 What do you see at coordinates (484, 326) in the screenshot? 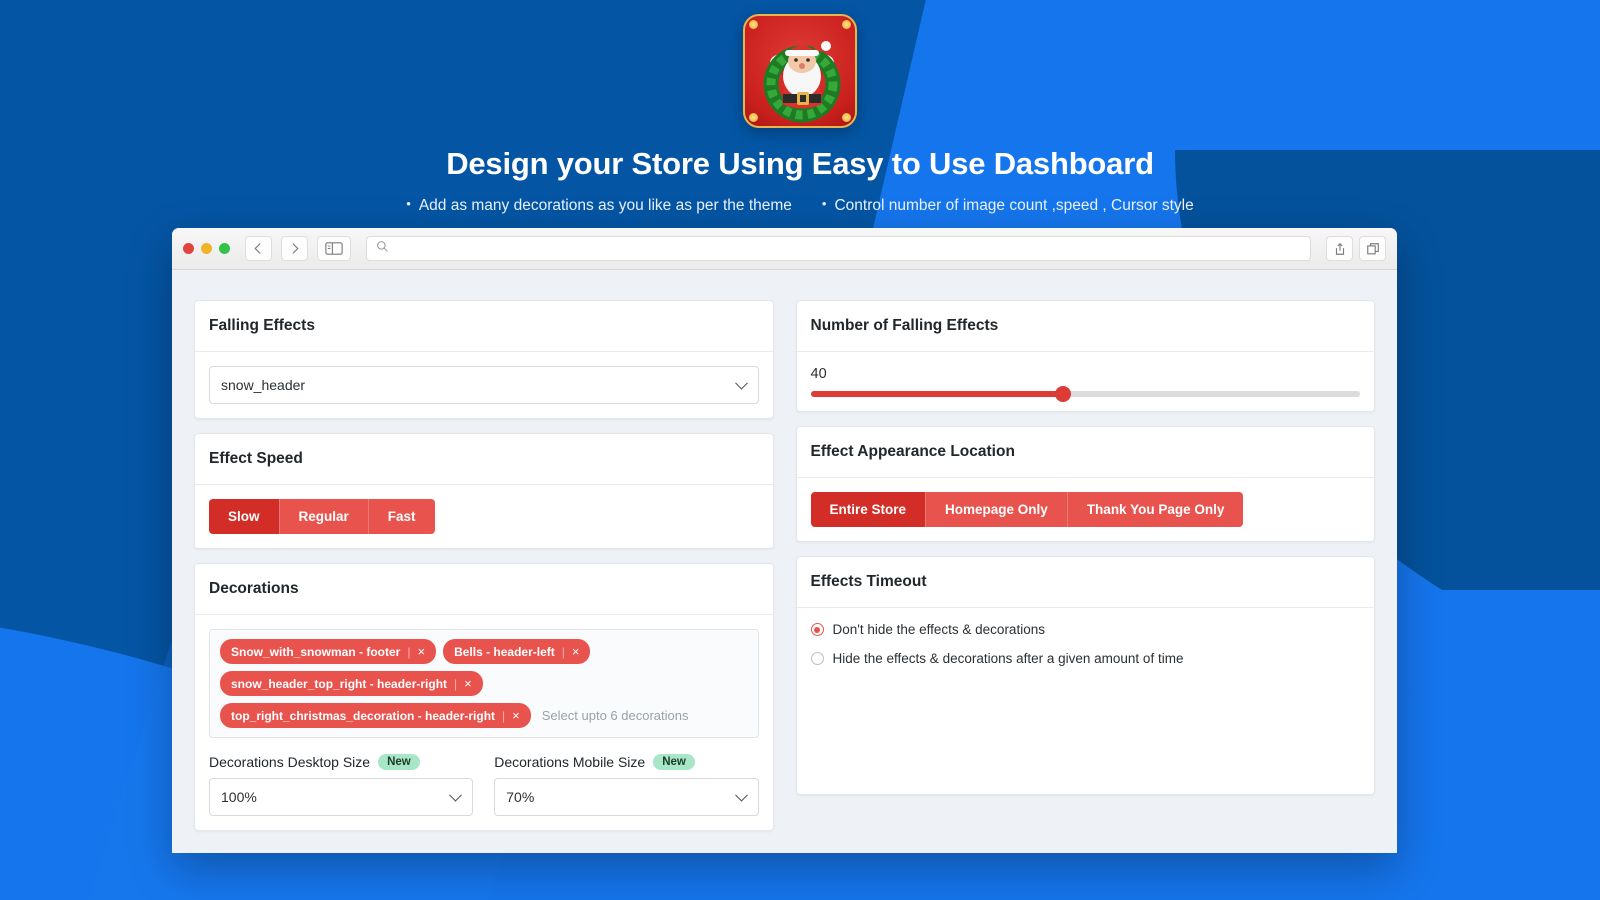
I see `falling-effects-title: Falling Effects` at bounding box center [484, 326].